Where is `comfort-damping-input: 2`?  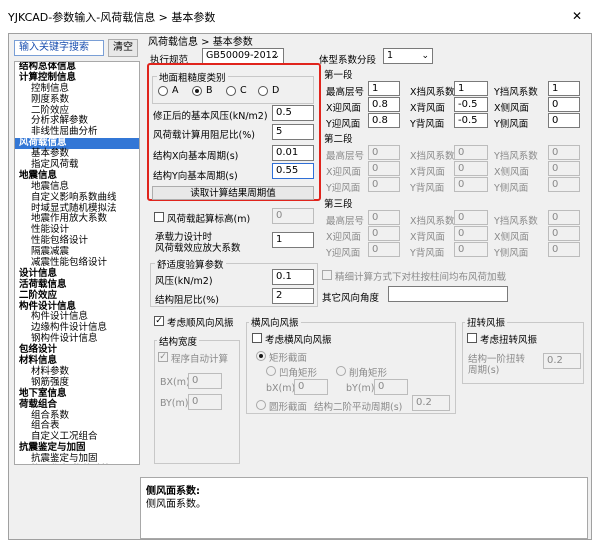
comfort-damping-input: 2 is located at coordinates (293, 296).